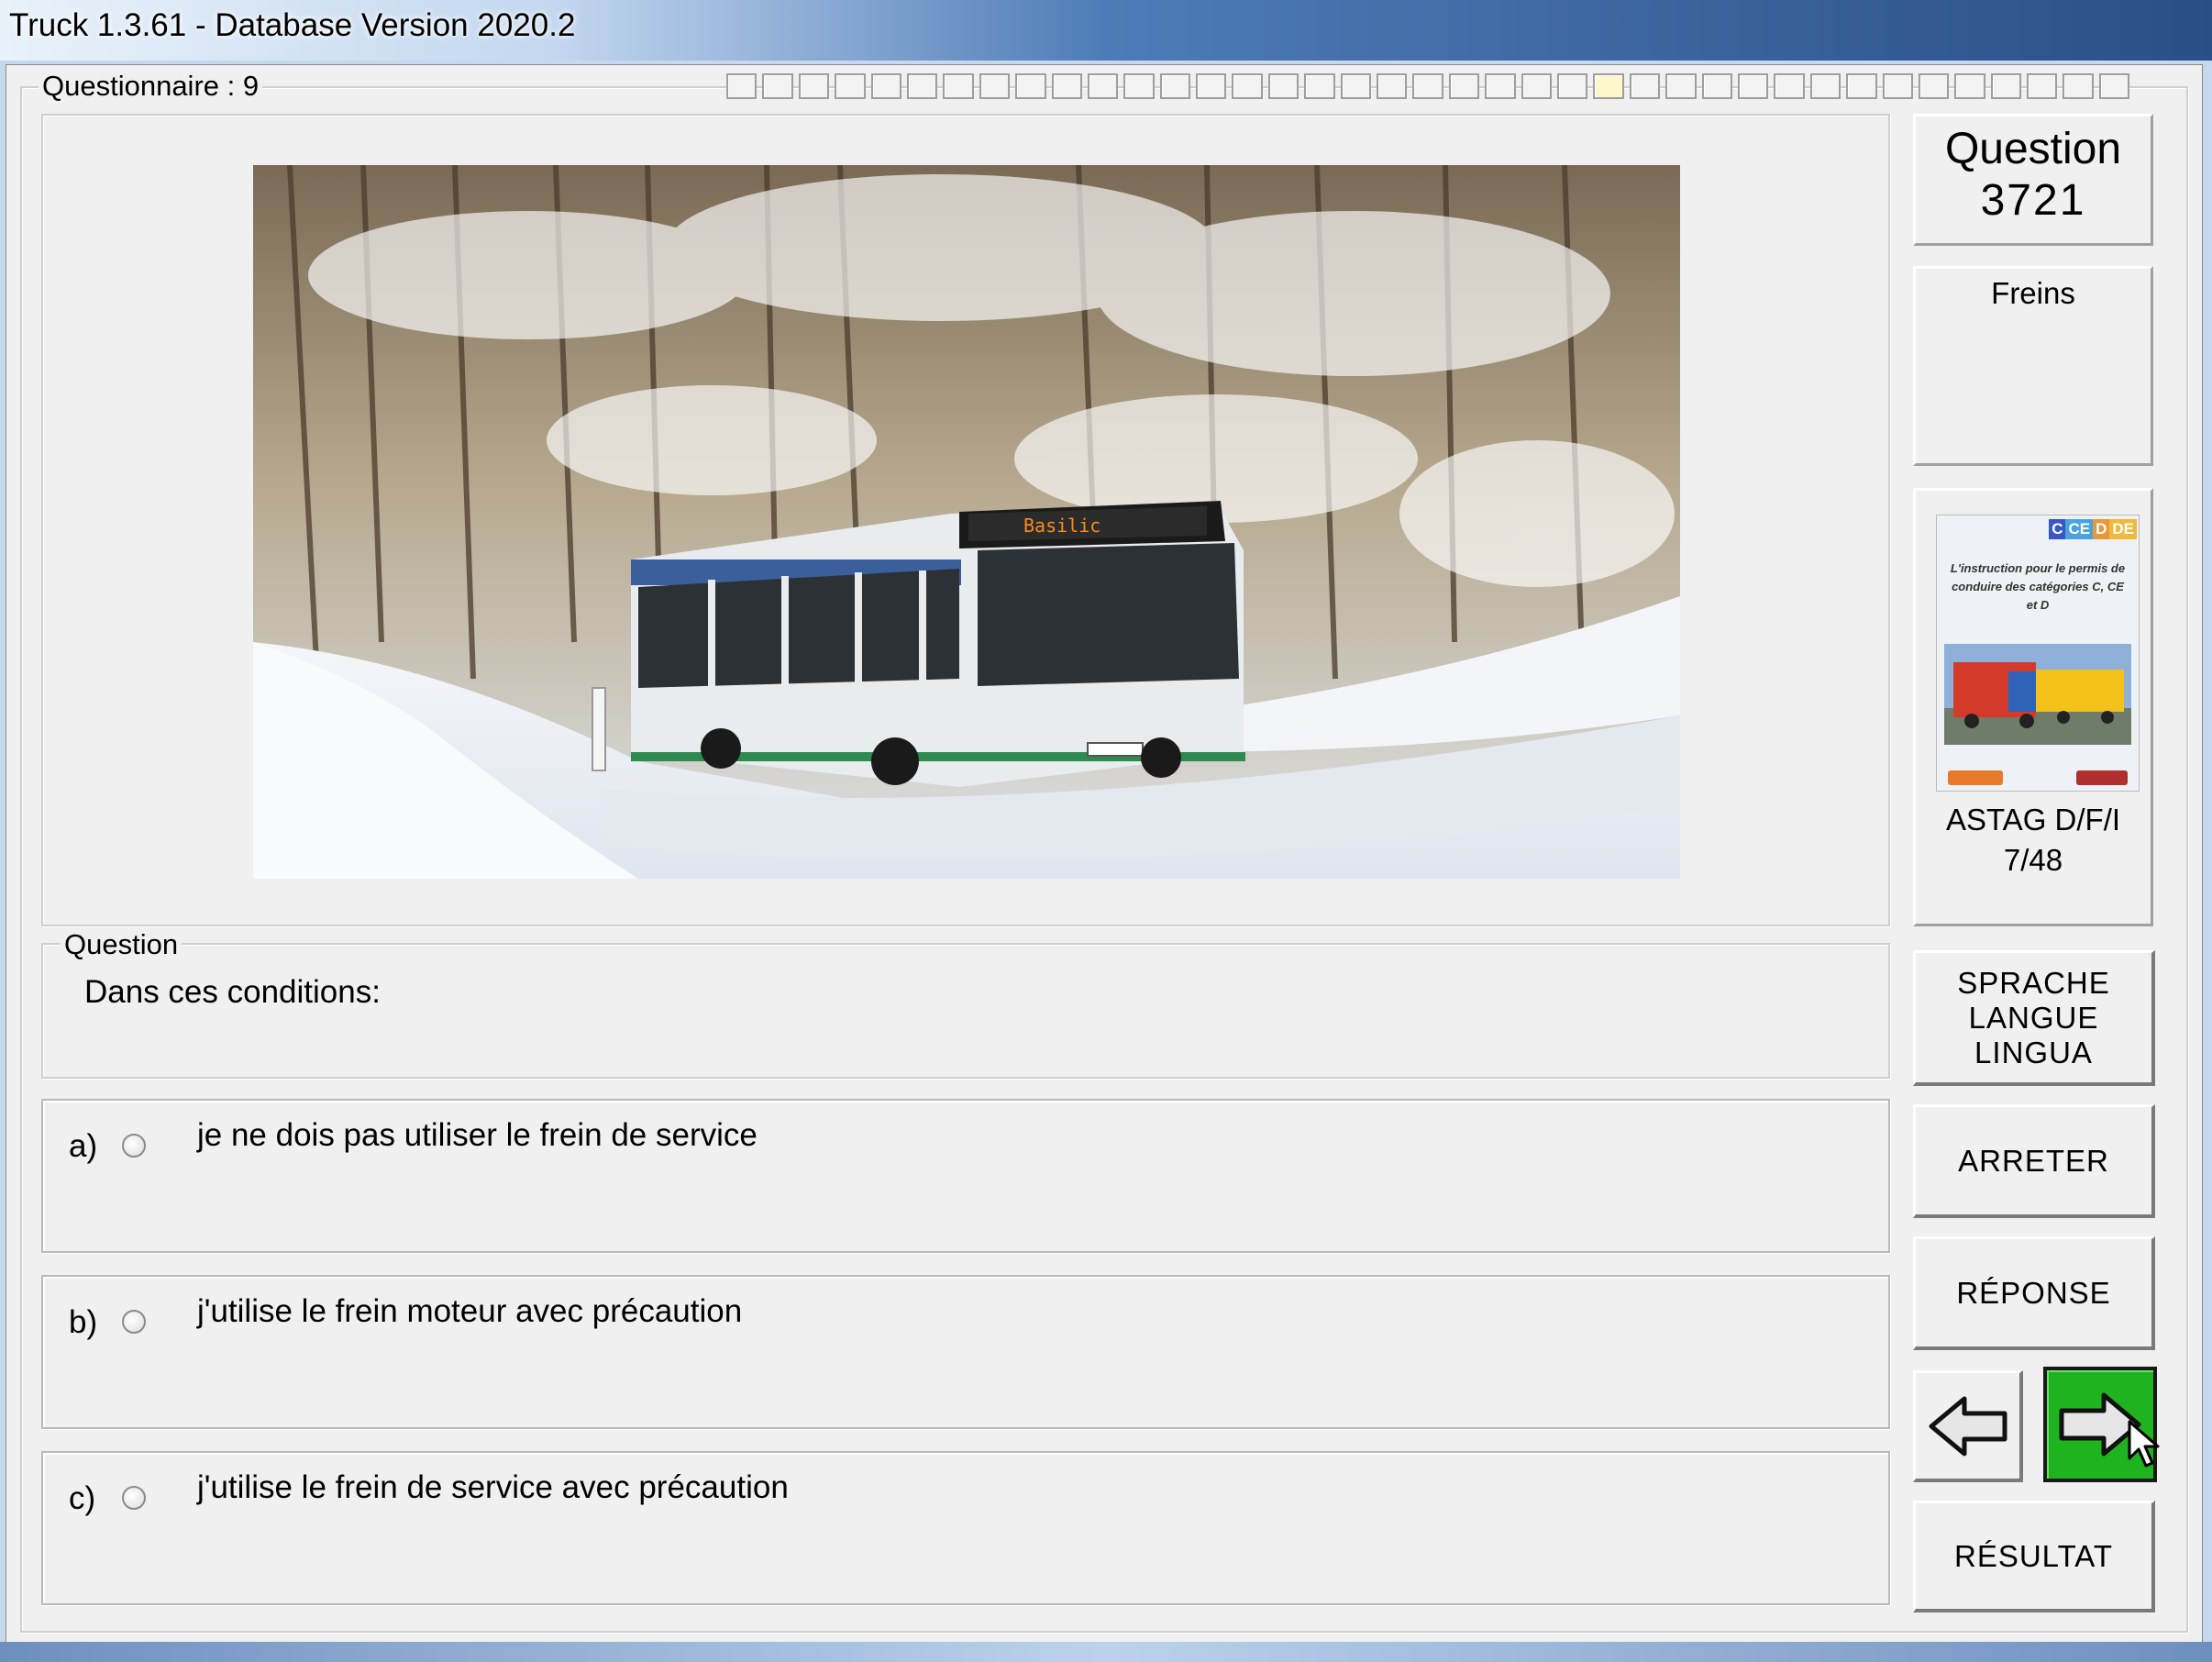 This screenshot has height=1662, width=2212. Describe the element at coordinates (134, 1322) in the screenshot. I see `answer-radio-b` at that location.